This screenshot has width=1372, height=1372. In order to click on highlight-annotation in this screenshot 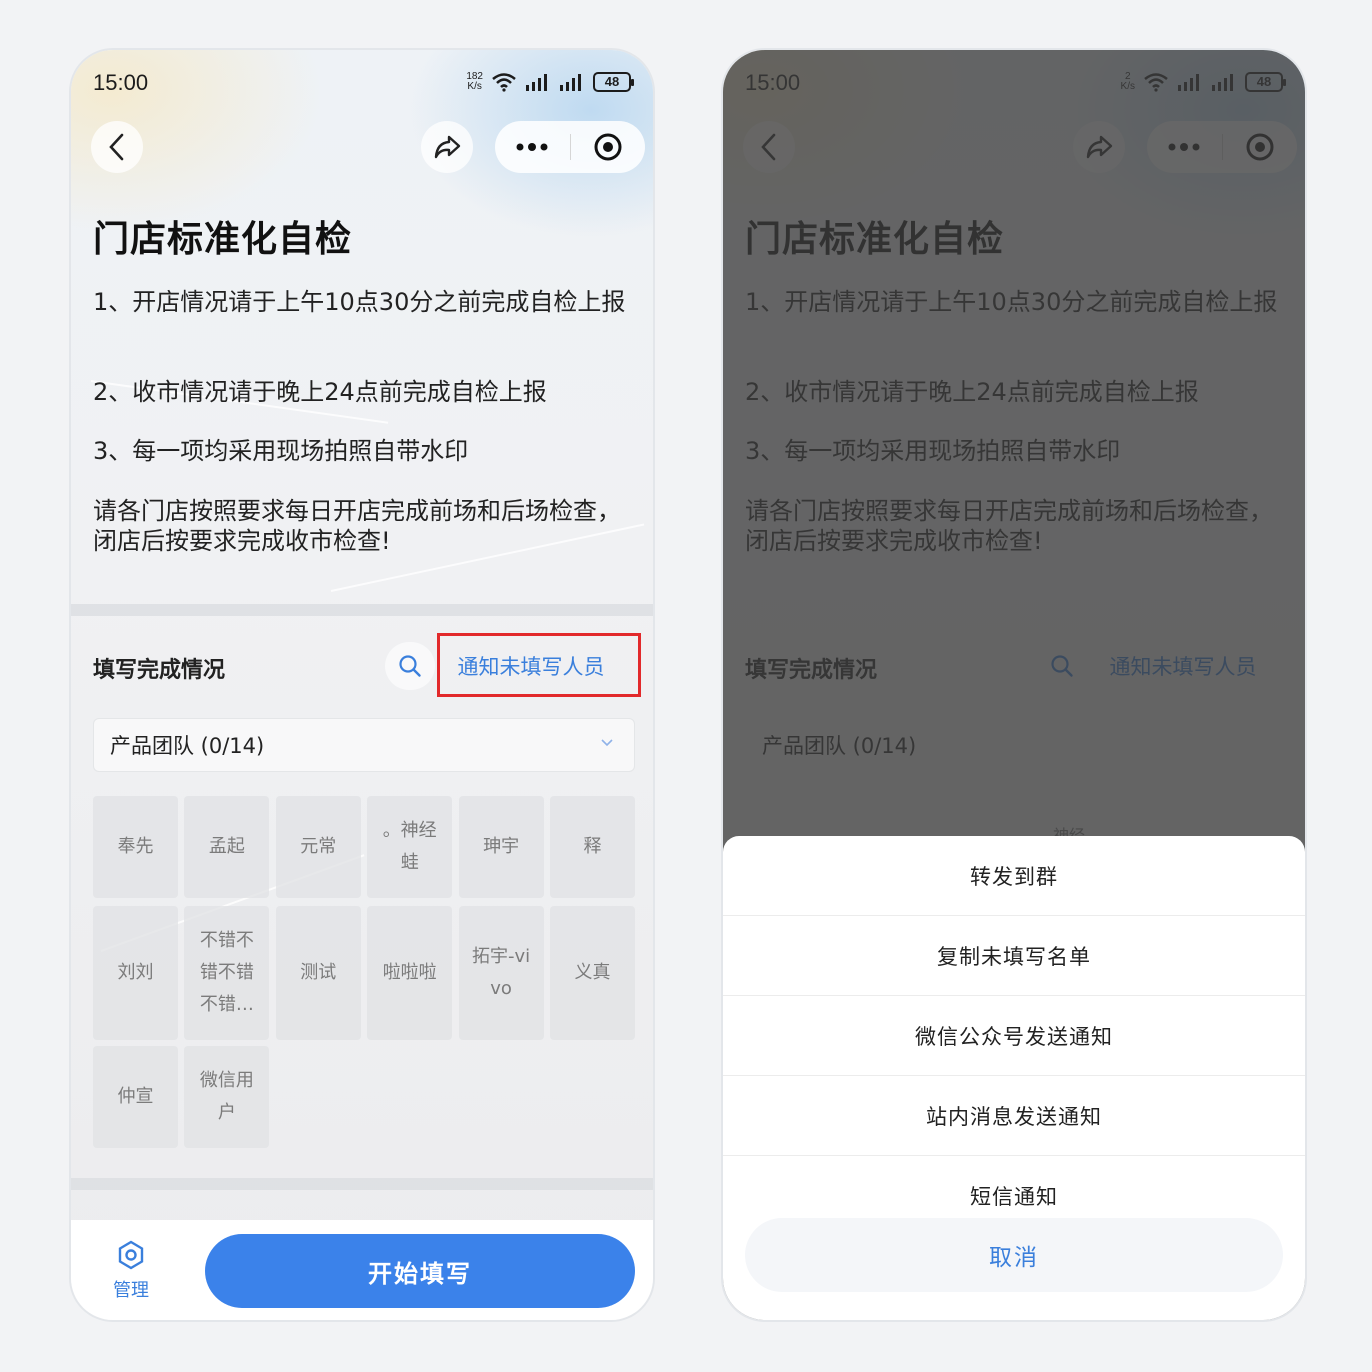, I will do `click(539, 665)`.